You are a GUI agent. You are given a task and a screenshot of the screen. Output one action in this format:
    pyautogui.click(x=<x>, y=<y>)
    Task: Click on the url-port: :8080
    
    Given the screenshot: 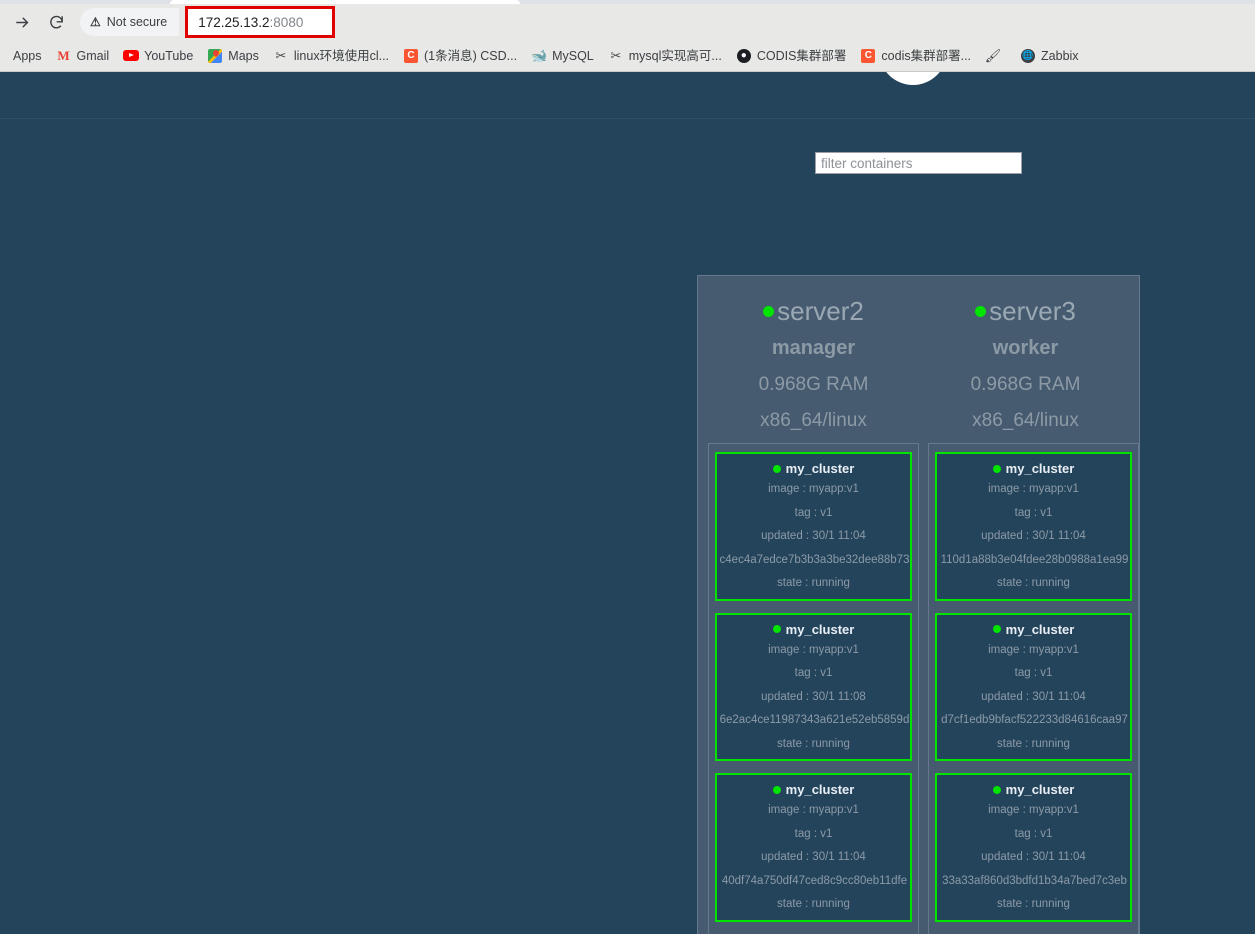 What is the action you would take?
    pyautogui.click(x=286, y=22)
    